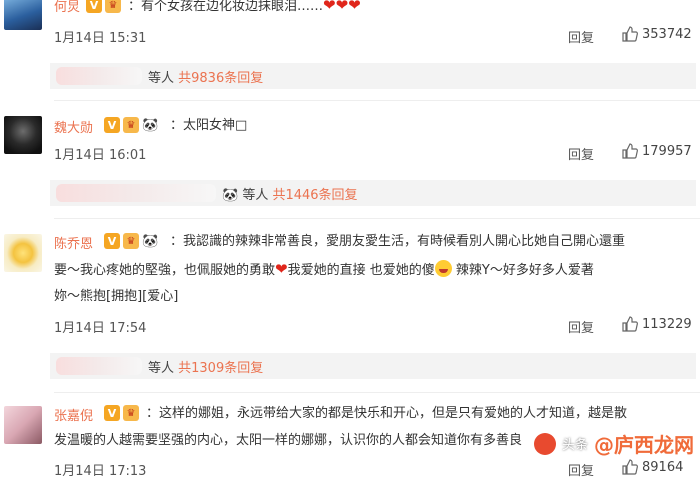 The image size is (700, 479). Describe the element at coordinates (667, 324) in the screenshot. I see `like-count: 113229` at that location.